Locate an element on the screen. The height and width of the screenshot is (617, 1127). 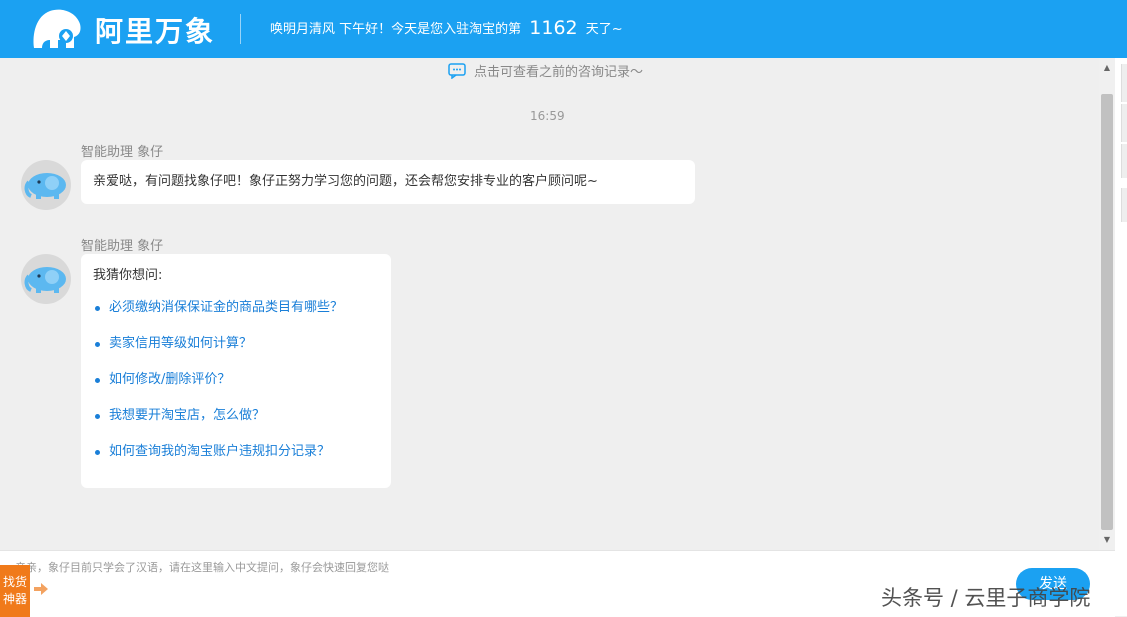
greeting-suffix: 天了~ is located at coordinates (604, 29).